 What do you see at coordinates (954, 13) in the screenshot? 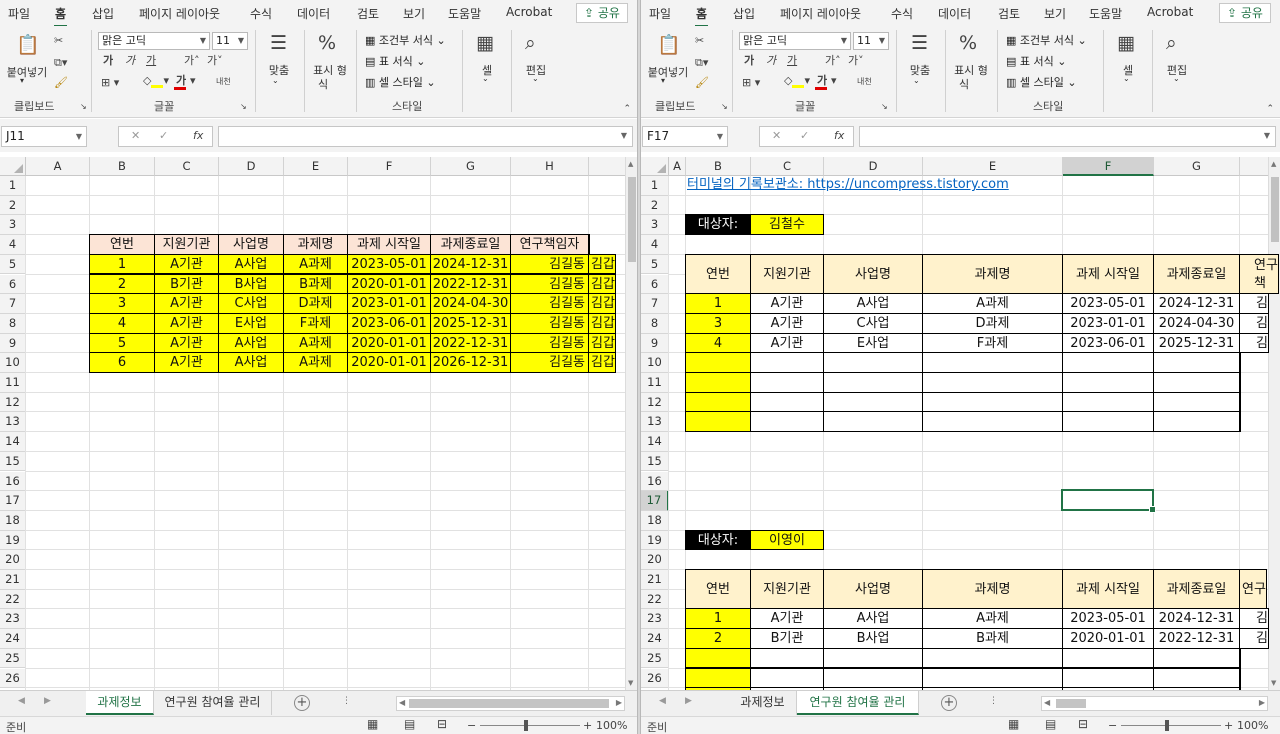
I see `menu-5: 데이터` at bounding box center [954, 13].